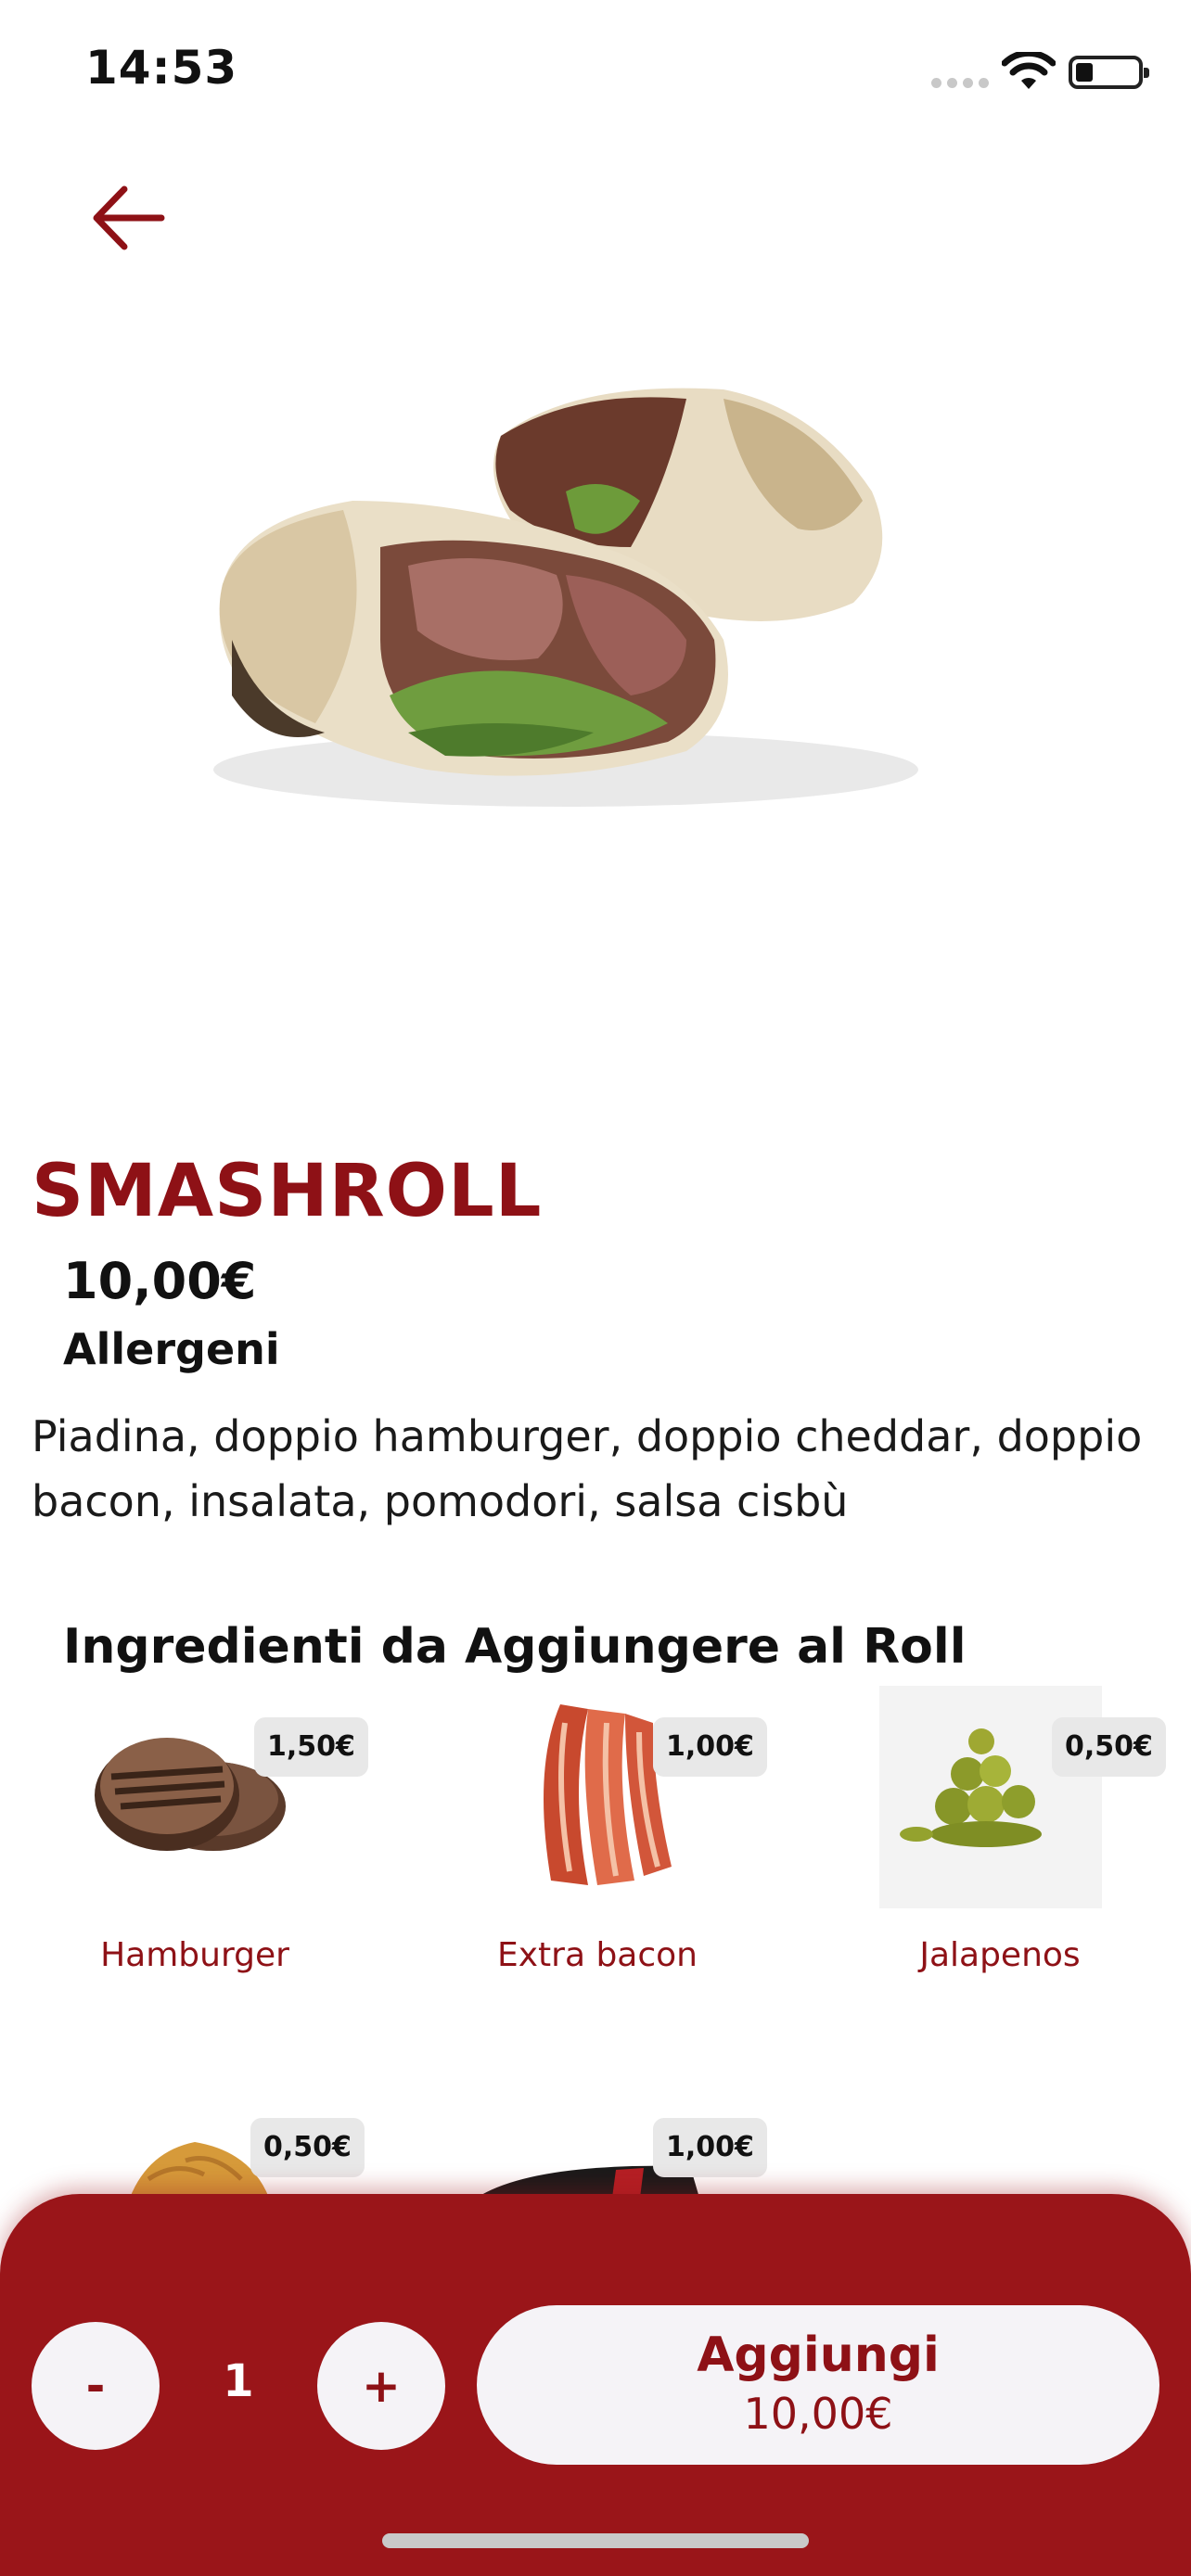 The image size is (1191, 2576). I want to click on battery-icon, so click(1109, 72).